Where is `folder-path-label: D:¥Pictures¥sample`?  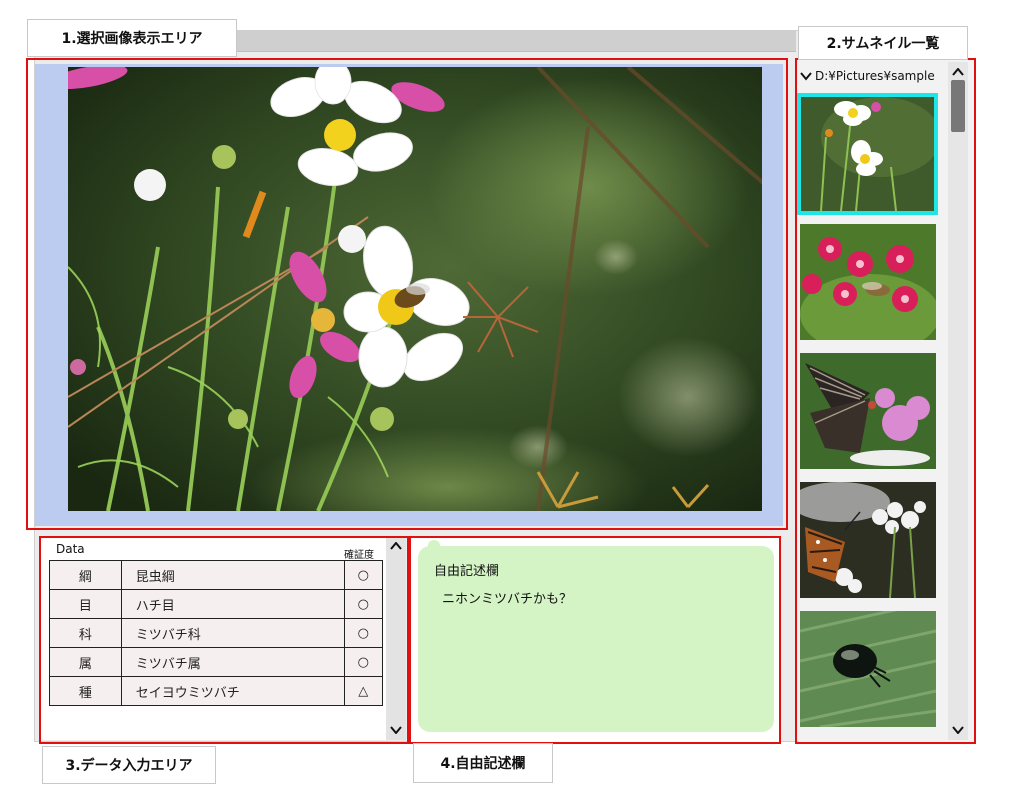
folder-path-label: D:¥Pictures¥sample is located at coordinates (875, 76).